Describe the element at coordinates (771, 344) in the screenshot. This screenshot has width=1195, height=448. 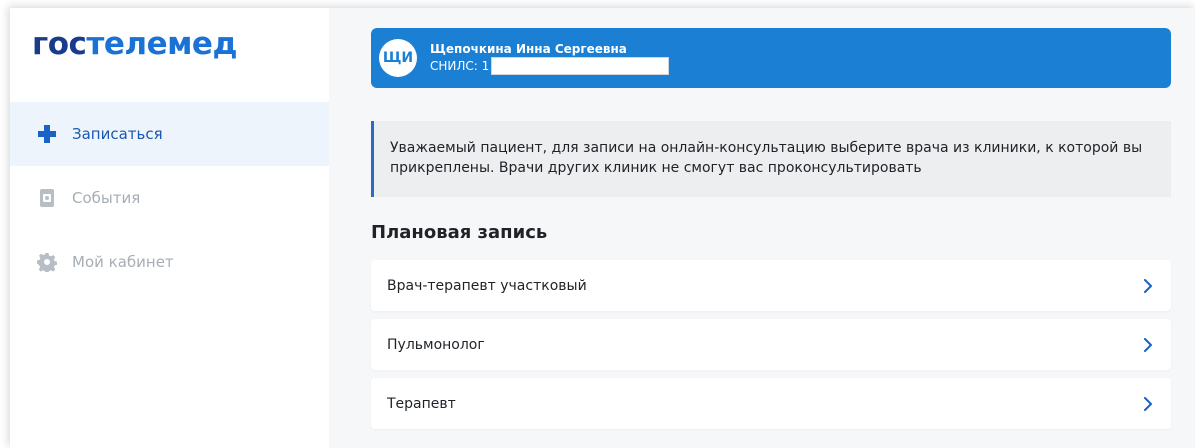
I see `specialist-item-pulmonologist: Пульмонолог` at that location.